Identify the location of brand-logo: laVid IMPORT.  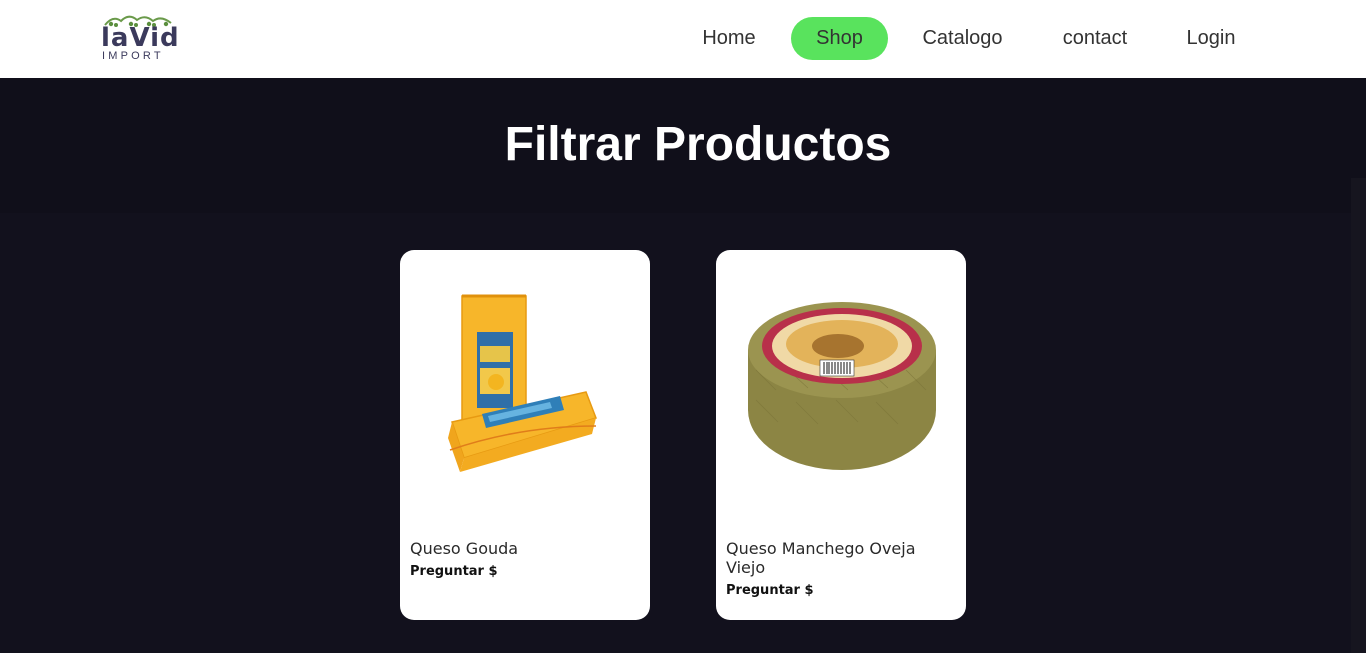
(140, 38).